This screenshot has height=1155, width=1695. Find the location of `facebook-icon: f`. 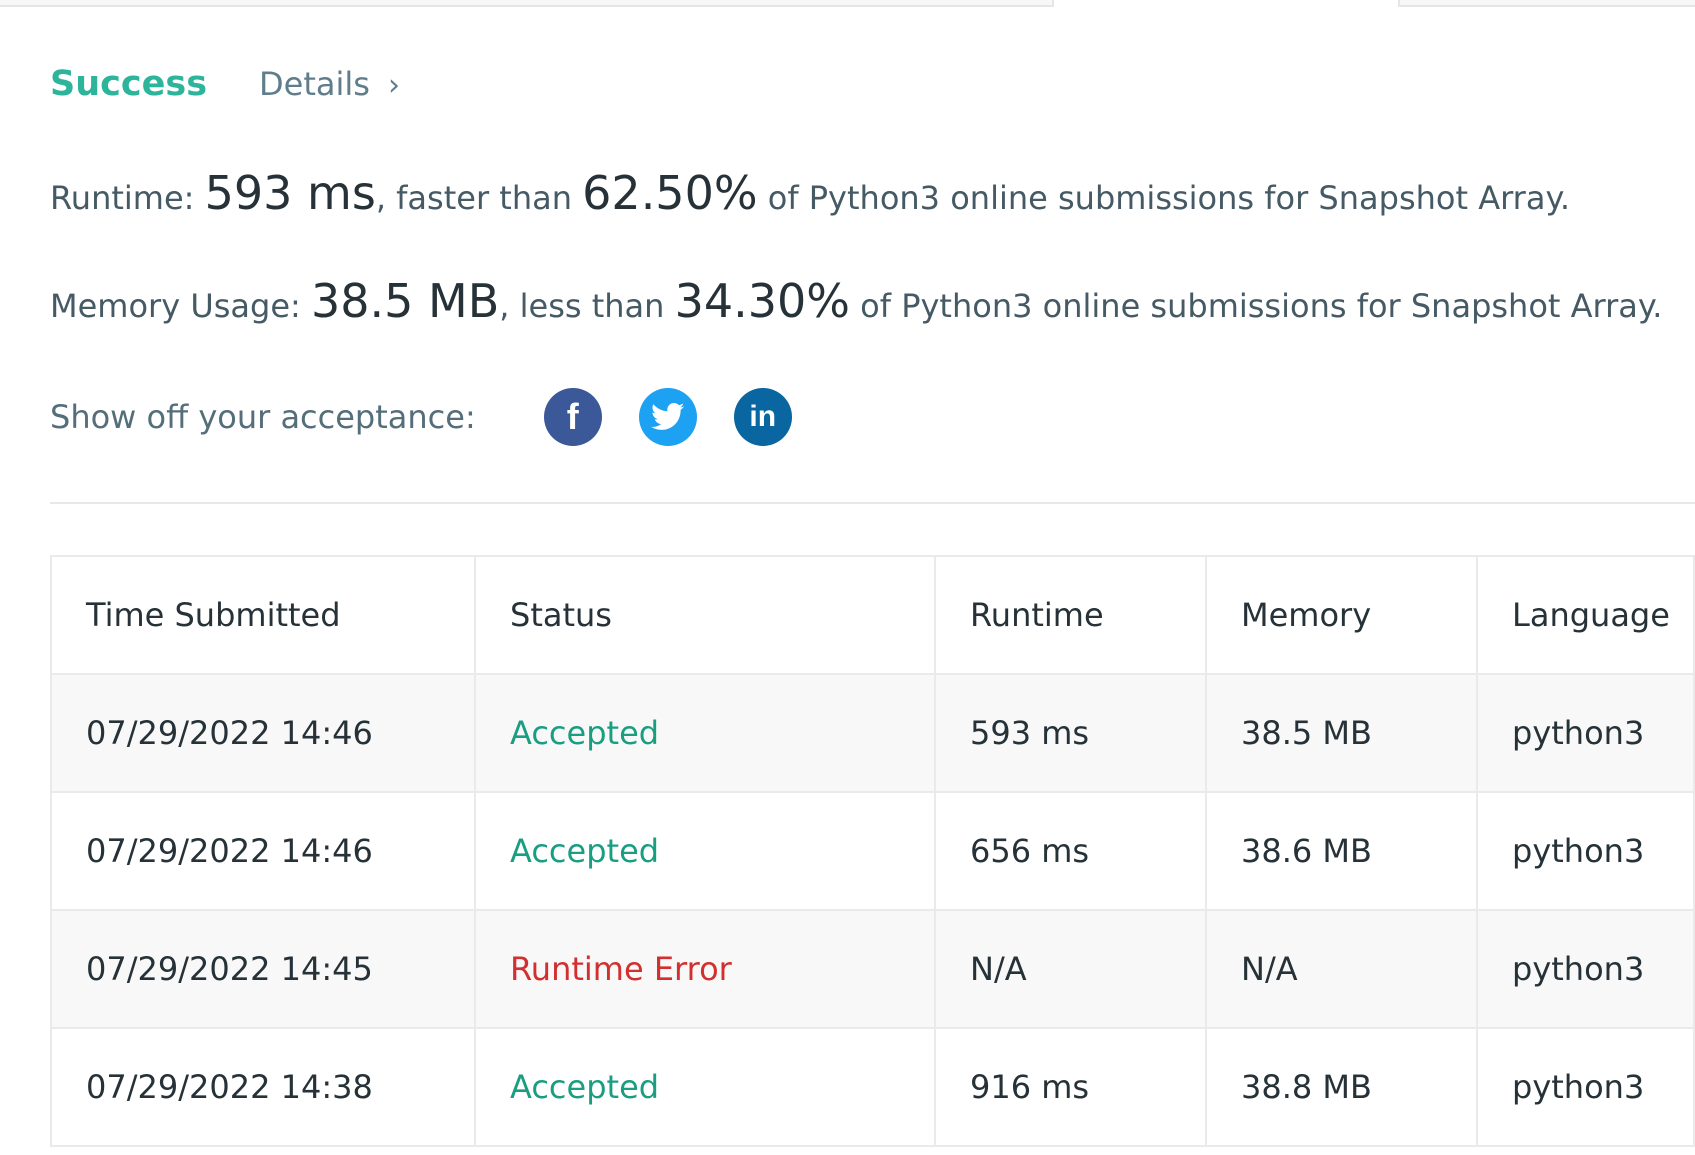

facebook-icon: f is located at coordinates (572, 417).